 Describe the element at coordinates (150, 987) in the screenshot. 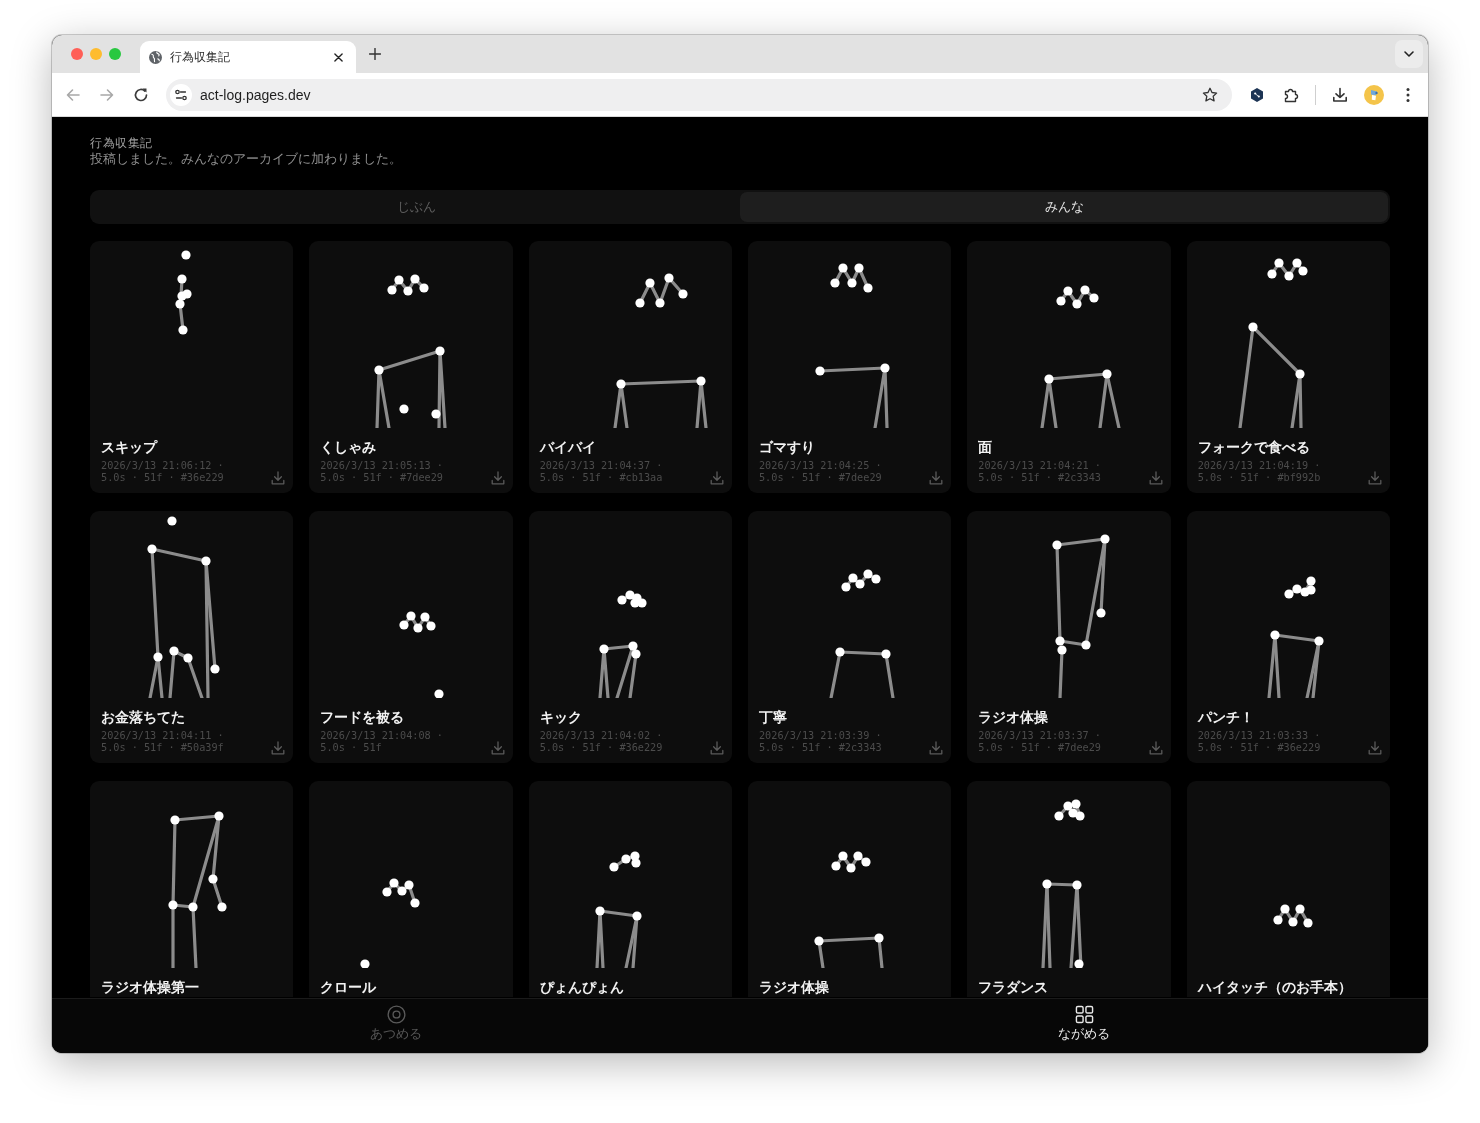

I see `card-title: ラジオ体操第一` at that location.